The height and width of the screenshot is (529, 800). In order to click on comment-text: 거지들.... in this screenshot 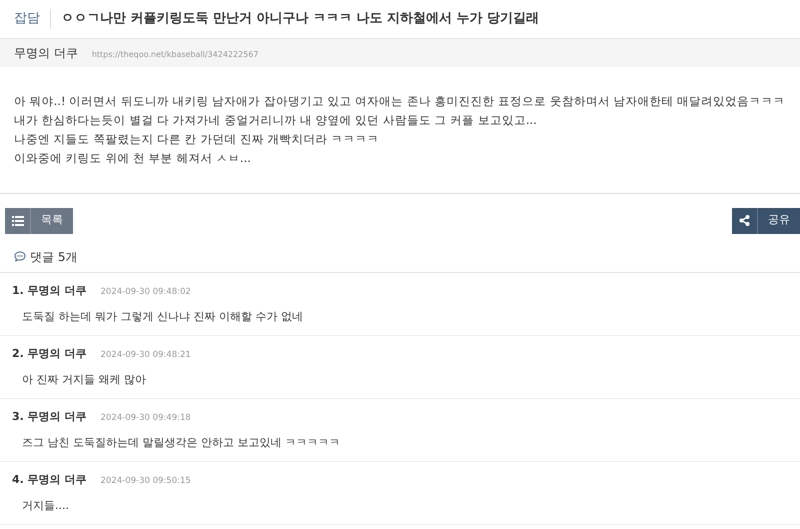, I will do `click(45, 506)`.